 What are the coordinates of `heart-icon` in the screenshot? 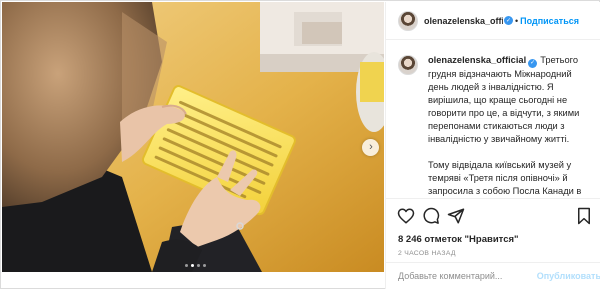 It's located at (406, 216).